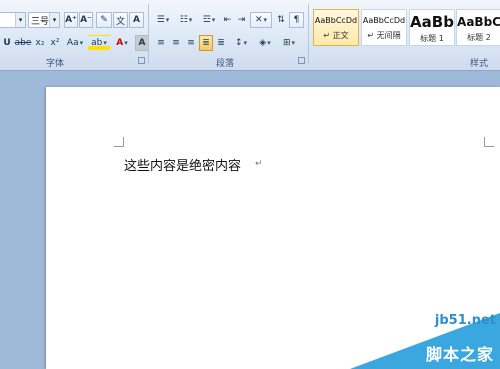 This screenshot has height=369, width=500. What do you see at coordinates (432, 38) in the screenshot?
I see `style-name: 标题 1` at bounding box center [432, 38].